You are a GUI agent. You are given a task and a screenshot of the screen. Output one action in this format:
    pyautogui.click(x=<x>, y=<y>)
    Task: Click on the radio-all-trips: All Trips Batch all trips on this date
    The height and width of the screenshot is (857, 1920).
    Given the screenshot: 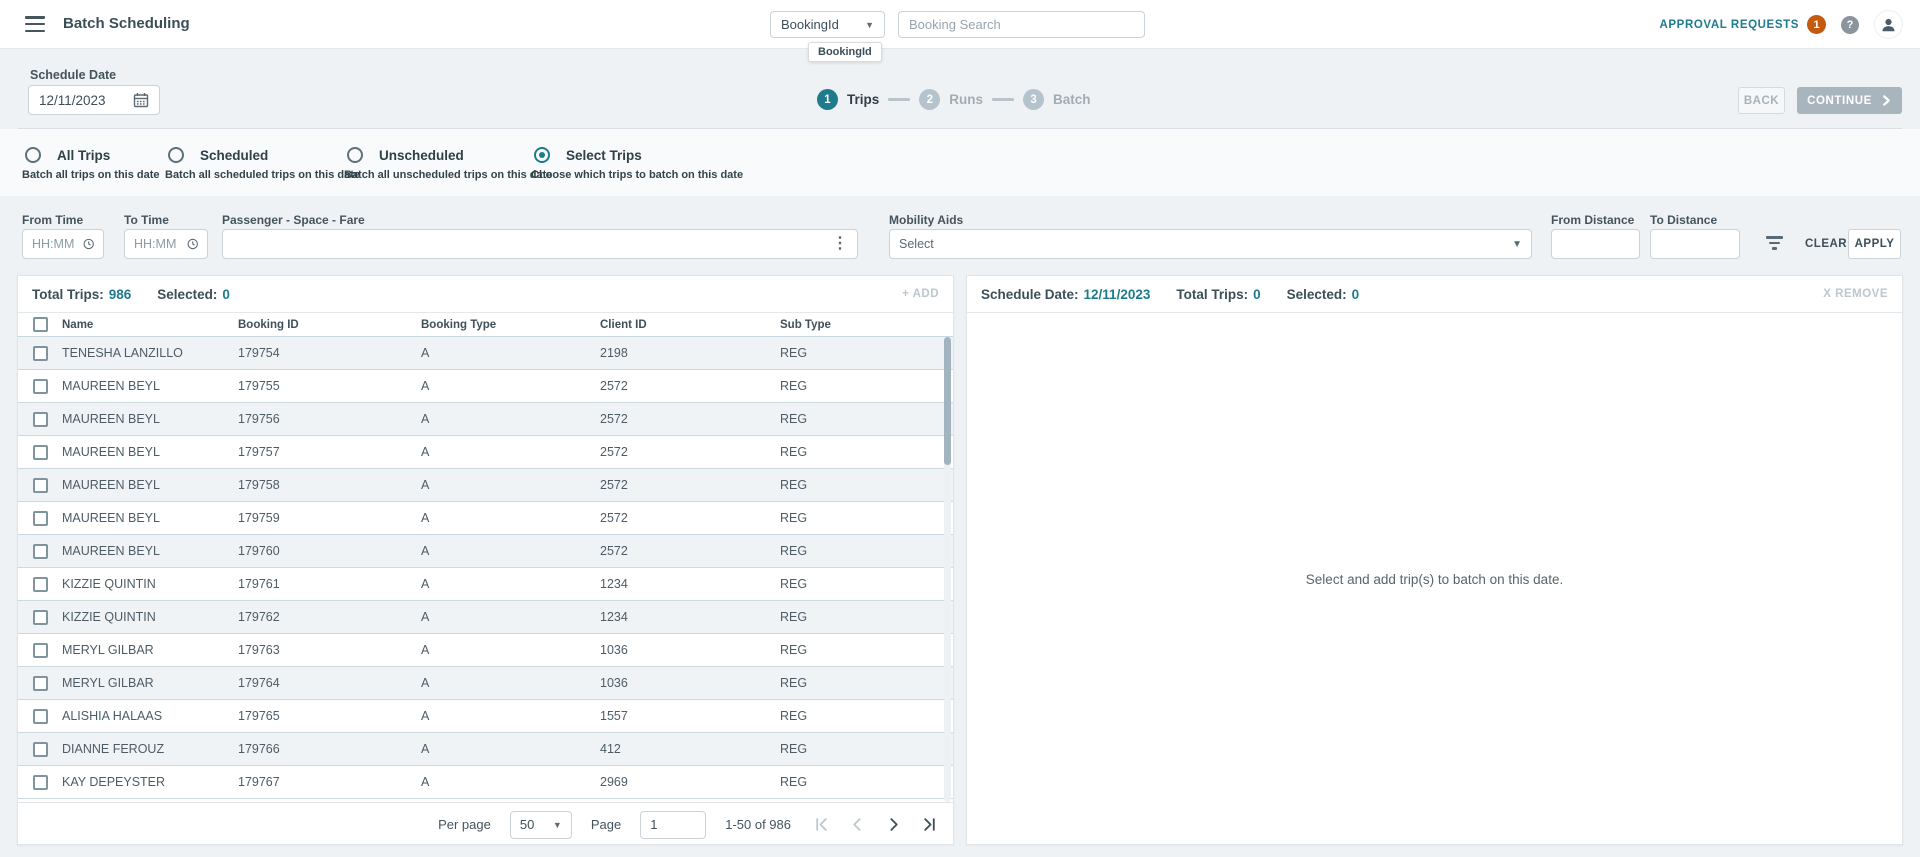 What is the action you would take?
    pyautogui.click(x=91, y=164)
    